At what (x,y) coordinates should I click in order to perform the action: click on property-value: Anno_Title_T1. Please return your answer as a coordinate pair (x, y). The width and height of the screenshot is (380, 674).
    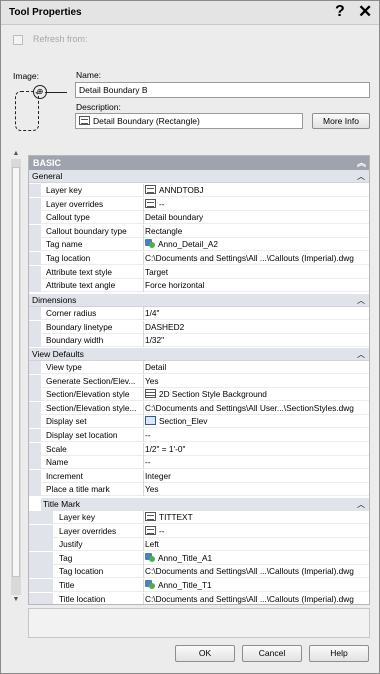
    Looking at the image, I should click on (257, 585).